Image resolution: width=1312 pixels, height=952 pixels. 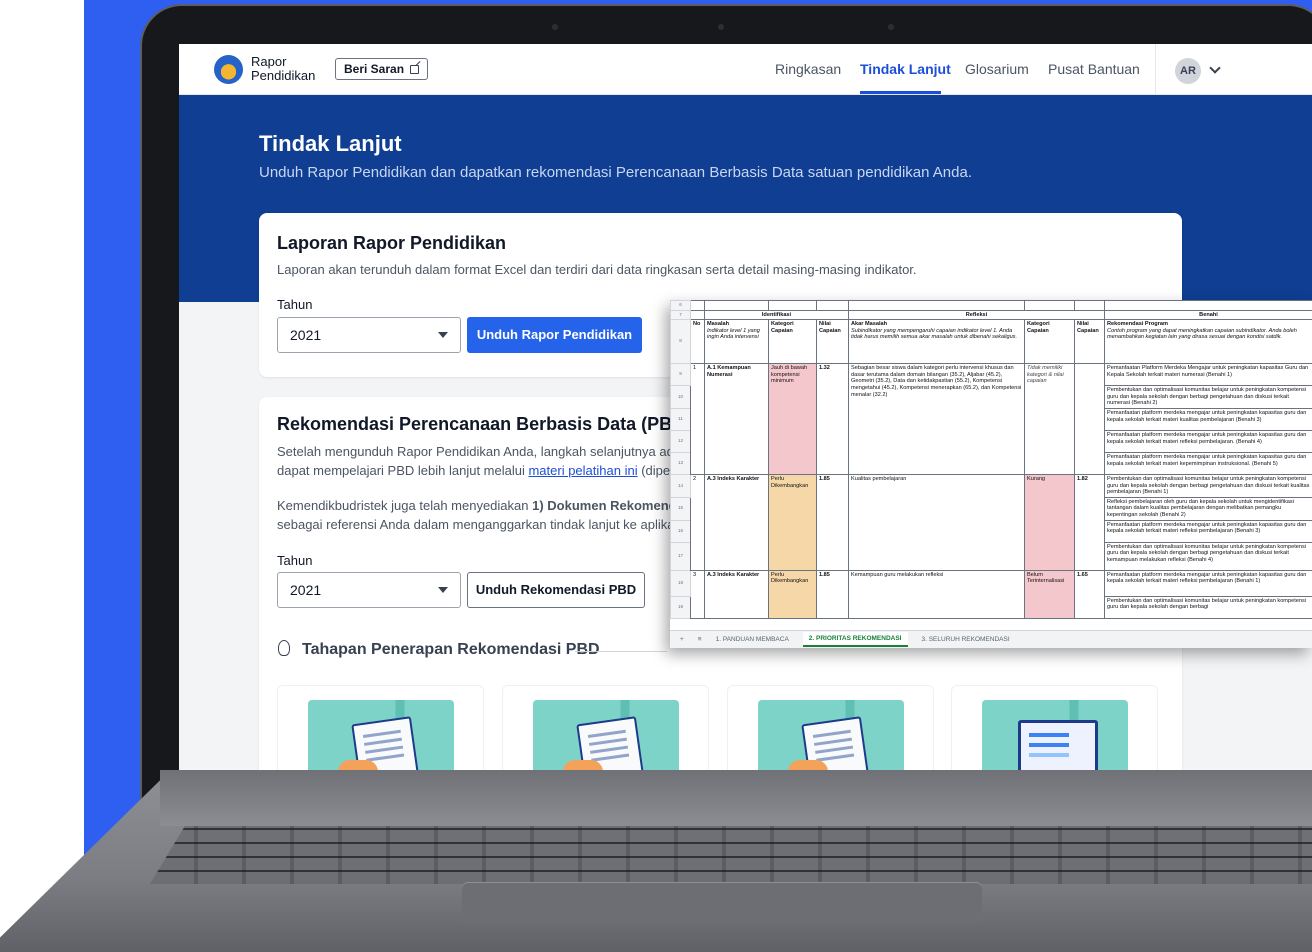 What do you see at coordinates (997, 69) in the screenshot?
I see `nav-link-glosarium: Glosarium` at bounding box center [997, 69].